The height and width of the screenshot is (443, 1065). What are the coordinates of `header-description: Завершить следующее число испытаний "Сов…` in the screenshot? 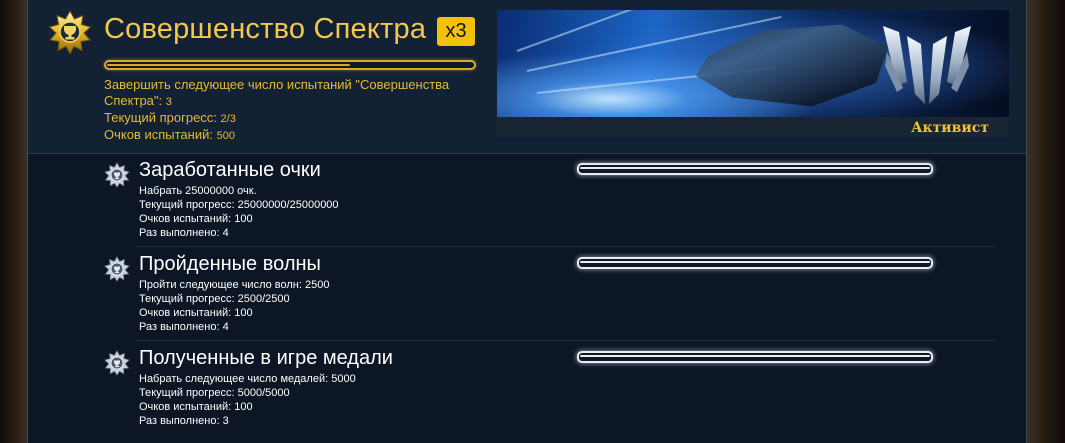 It's located at (304, 110).